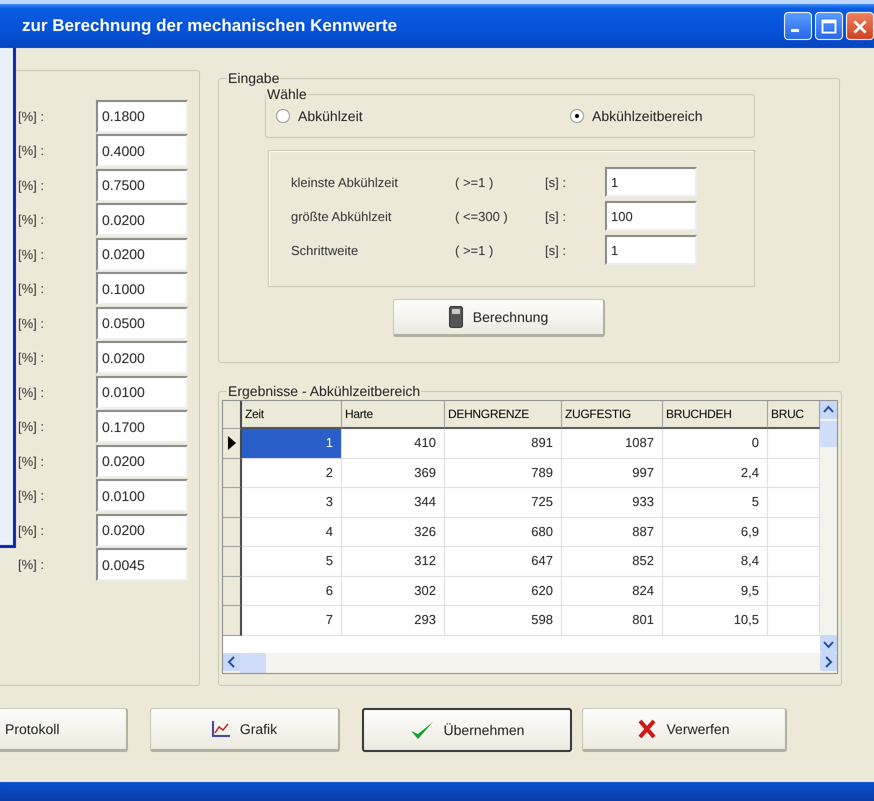  Describe the element at coordinates (612, 591) in the screenshot. I see `table-cell: 824` at that location.